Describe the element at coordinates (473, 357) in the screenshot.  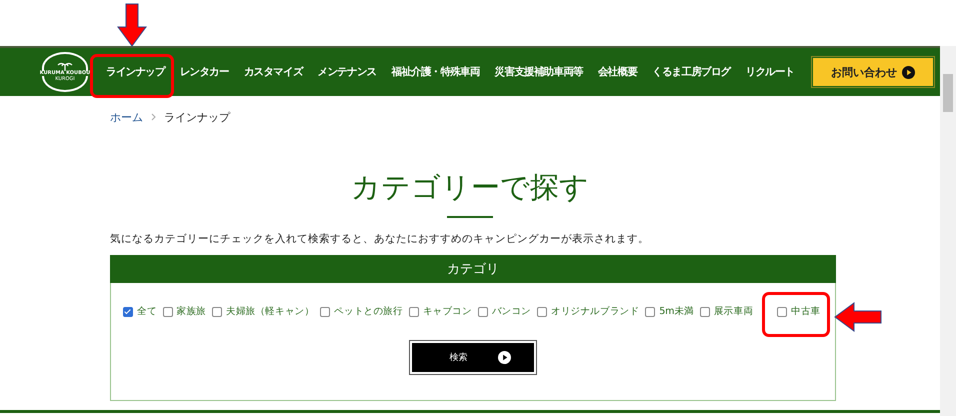
I see `search-button: 検索` at that location.